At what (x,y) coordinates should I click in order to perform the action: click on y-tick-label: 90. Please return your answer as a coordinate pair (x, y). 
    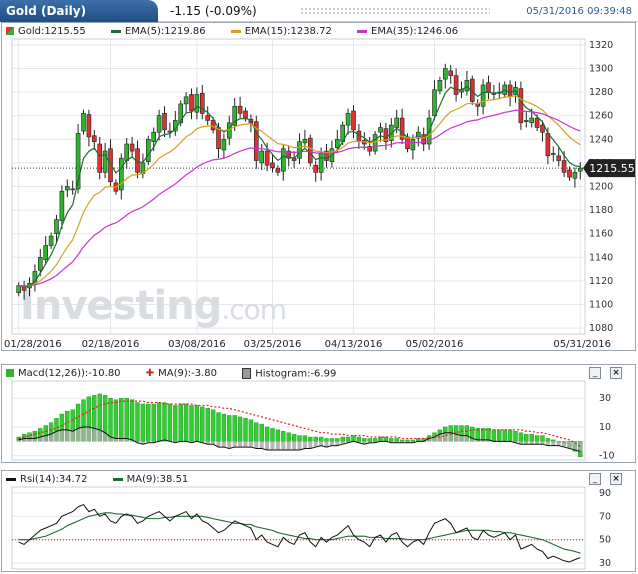
    Looking at the image, I should click on (605, 493).